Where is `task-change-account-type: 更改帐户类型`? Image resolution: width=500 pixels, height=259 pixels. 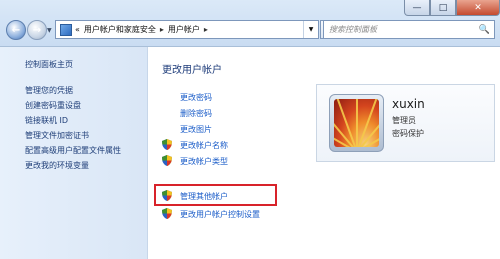 task-change-account-type: 更改帐户类型 is located at coordinates (204, 161).